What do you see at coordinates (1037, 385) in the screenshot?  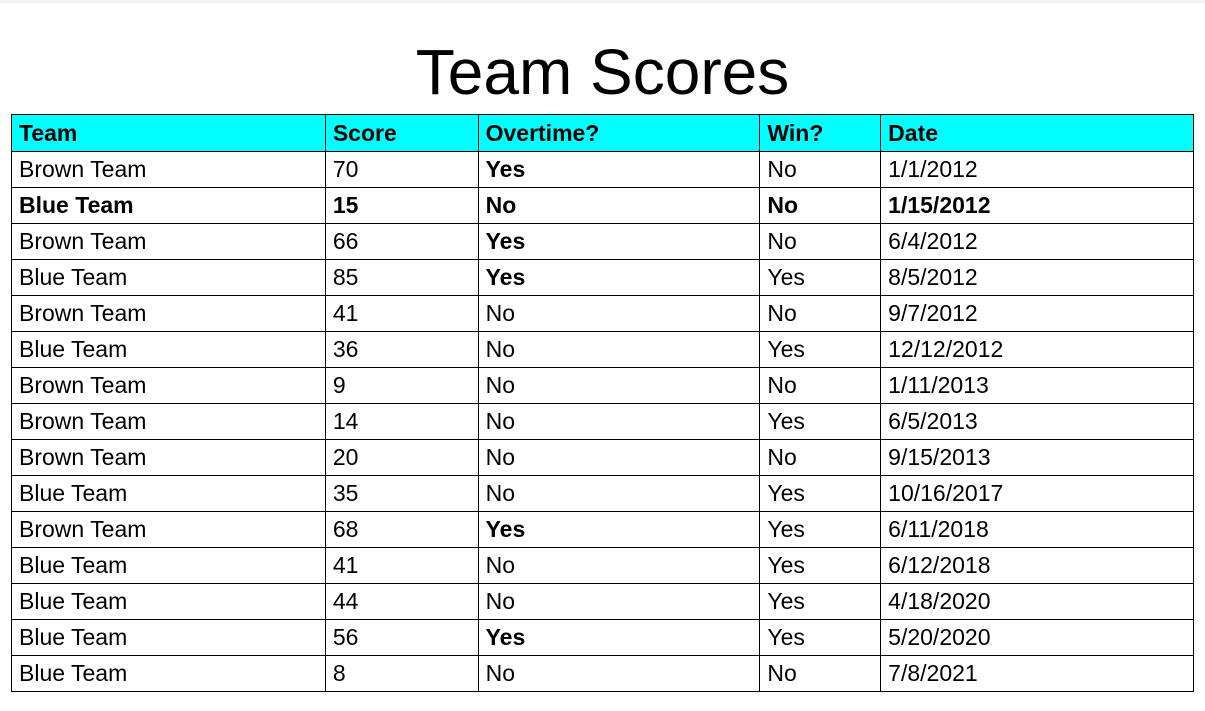 I see `cell-date: 1/11/2013` at bounding box center [1037, 385].